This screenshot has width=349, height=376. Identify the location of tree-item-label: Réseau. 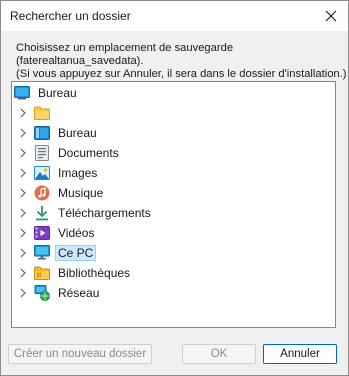
(79, 292).